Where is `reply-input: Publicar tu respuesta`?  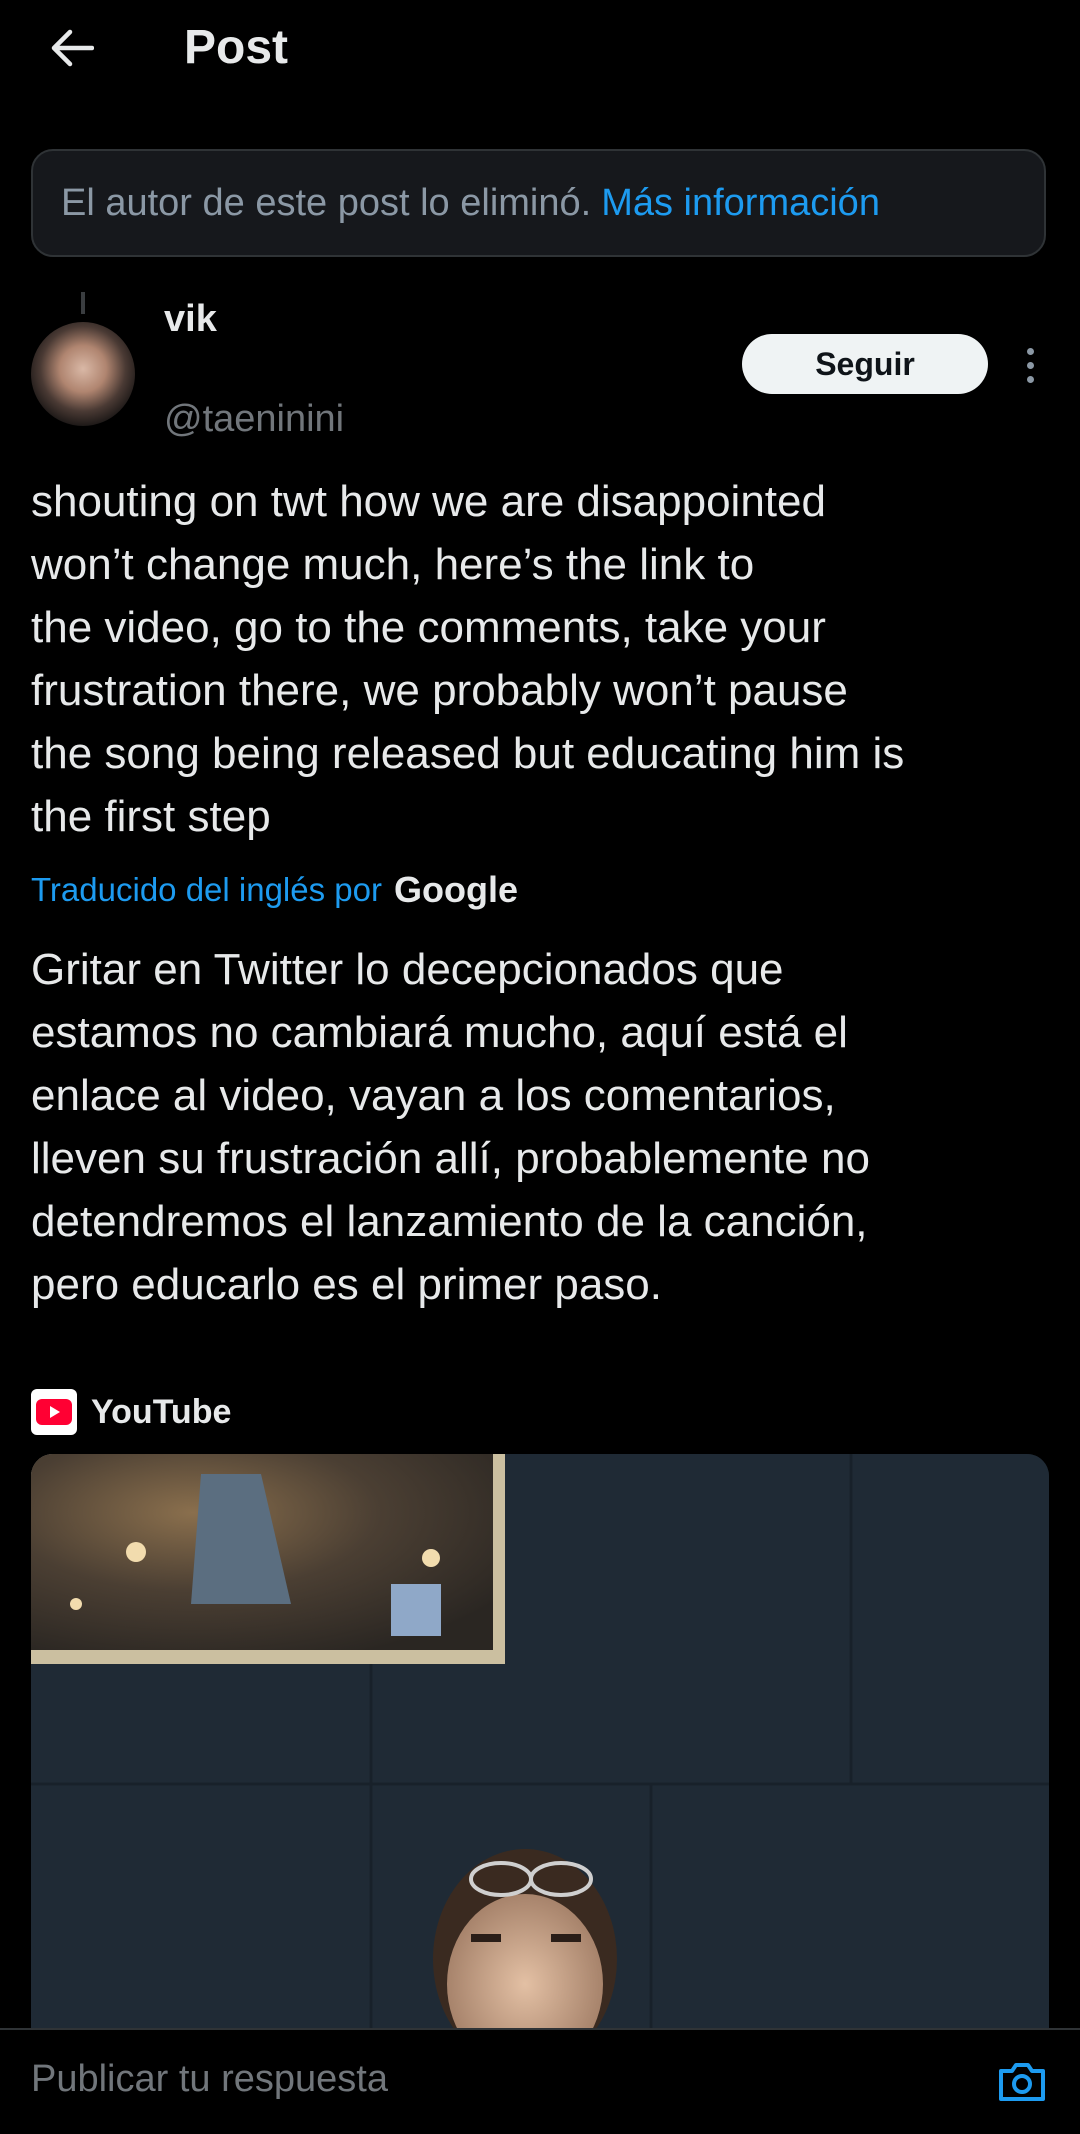 reply-input: Publicar tu respuesta is located at coordinates (209, 2079).